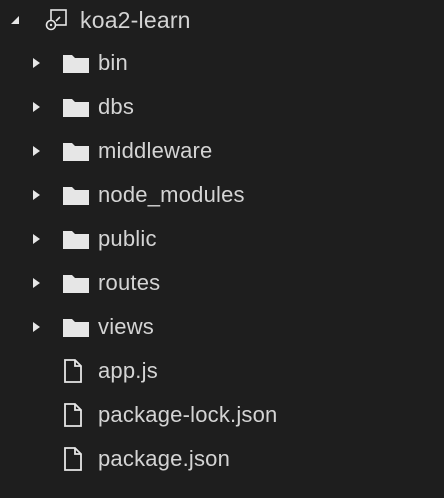 Image resolution: width=444 pixels, height=498 pixels. Describe the element at coordinates (222, 151) in the screenshot. I see `tree-folder-middleware: middleware` at that location.